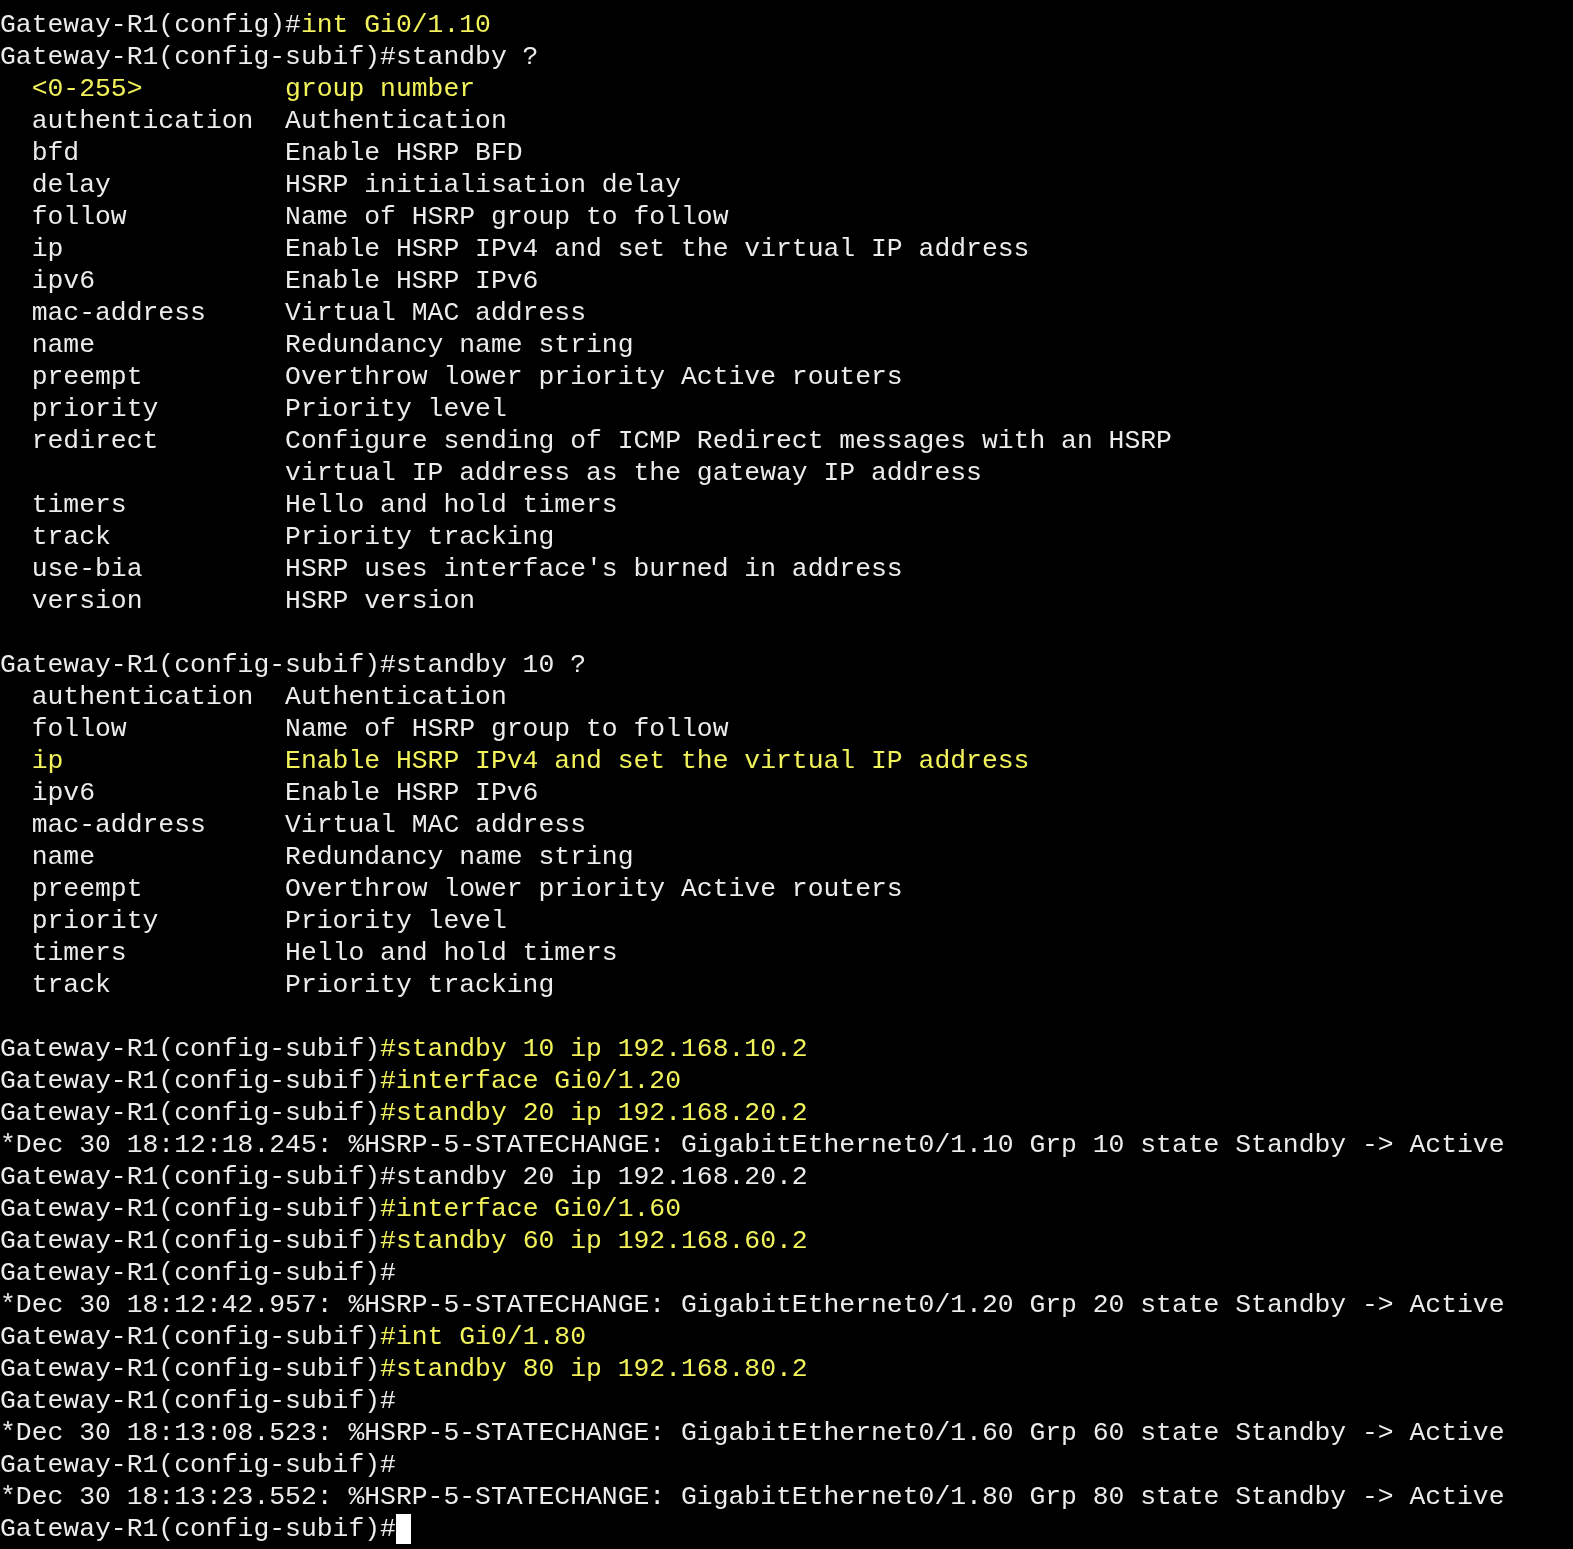  I want to click on help-keyword: use-bia, so click(87, 569).